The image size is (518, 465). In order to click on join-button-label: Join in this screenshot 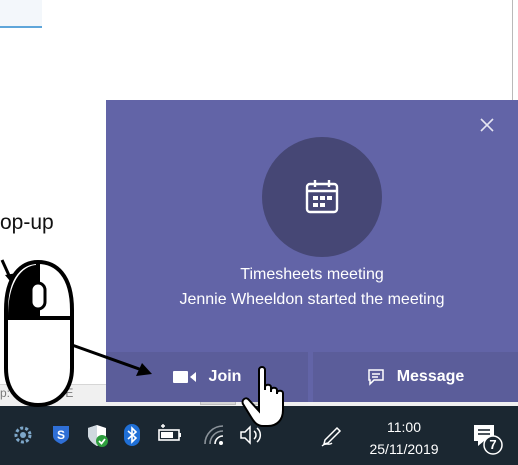, I will do `click(225, 376)`.